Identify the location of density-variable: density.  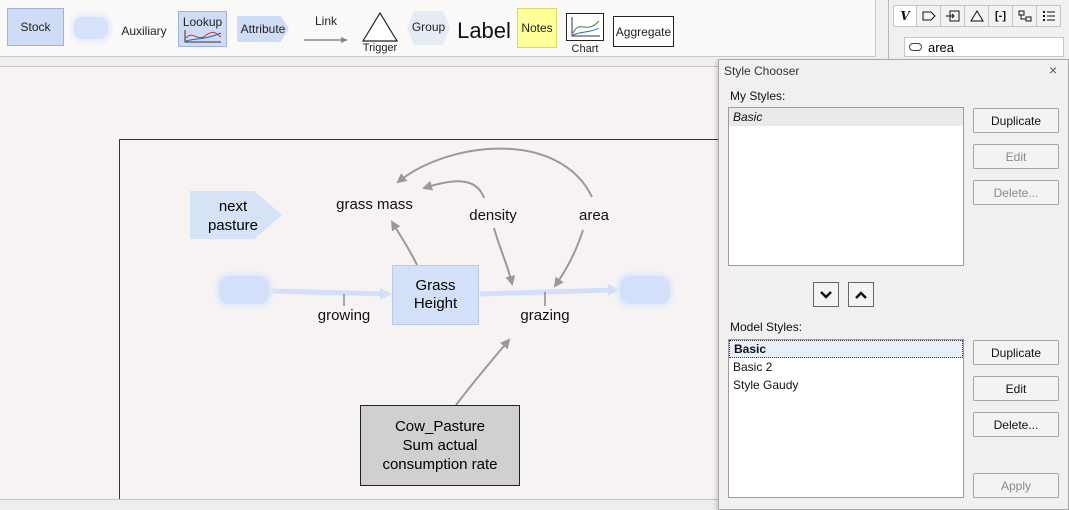
(493, 215).